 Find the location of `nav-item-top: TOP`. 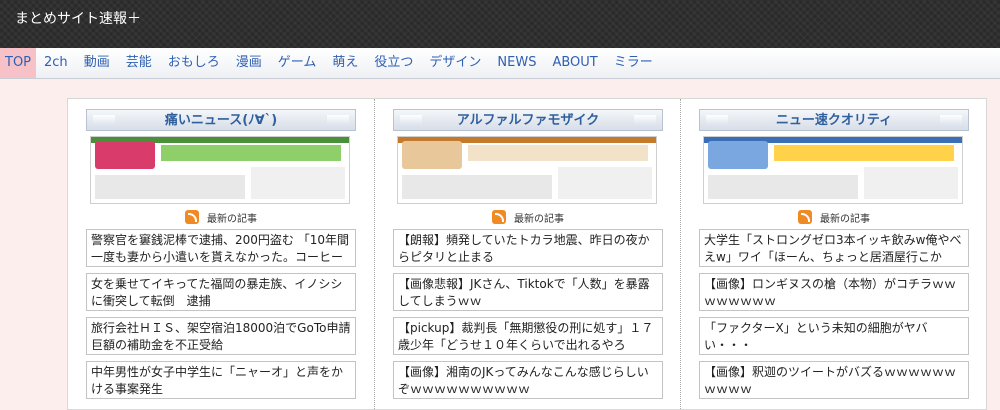

nav-item-top: TOP is located at coordinates (18, 63).